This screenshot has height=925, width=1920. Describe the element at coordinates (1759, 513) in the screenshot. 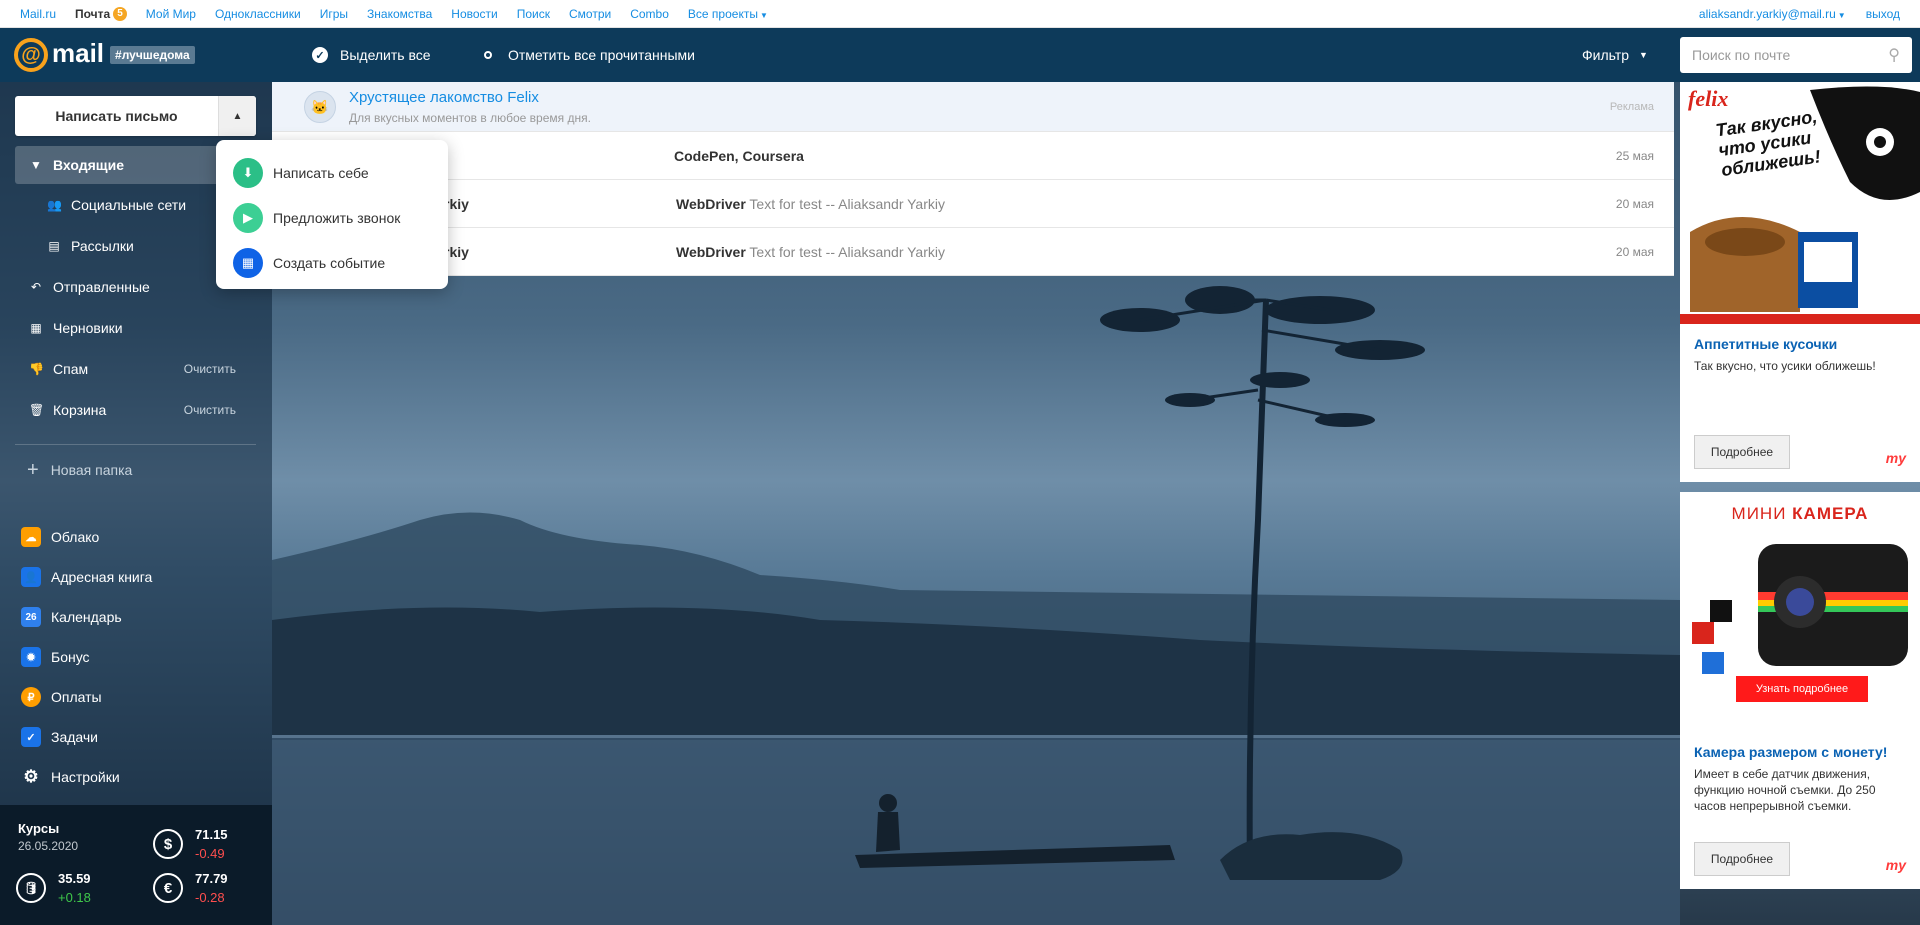

I see `camera-image-title-a: МИНИ` at that location.